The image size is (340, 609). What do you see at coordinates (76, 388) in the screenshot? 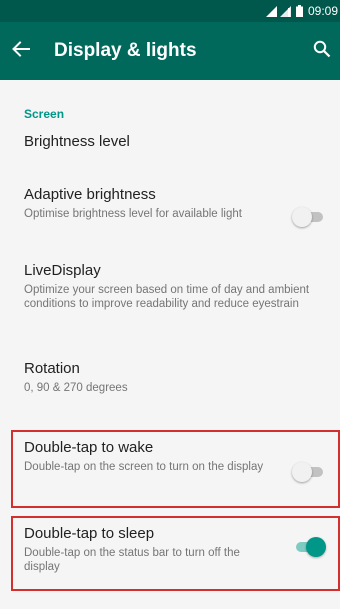
I see `pref-summary: 0, 90 & 270 degrees` at bounding box center [76, 388].